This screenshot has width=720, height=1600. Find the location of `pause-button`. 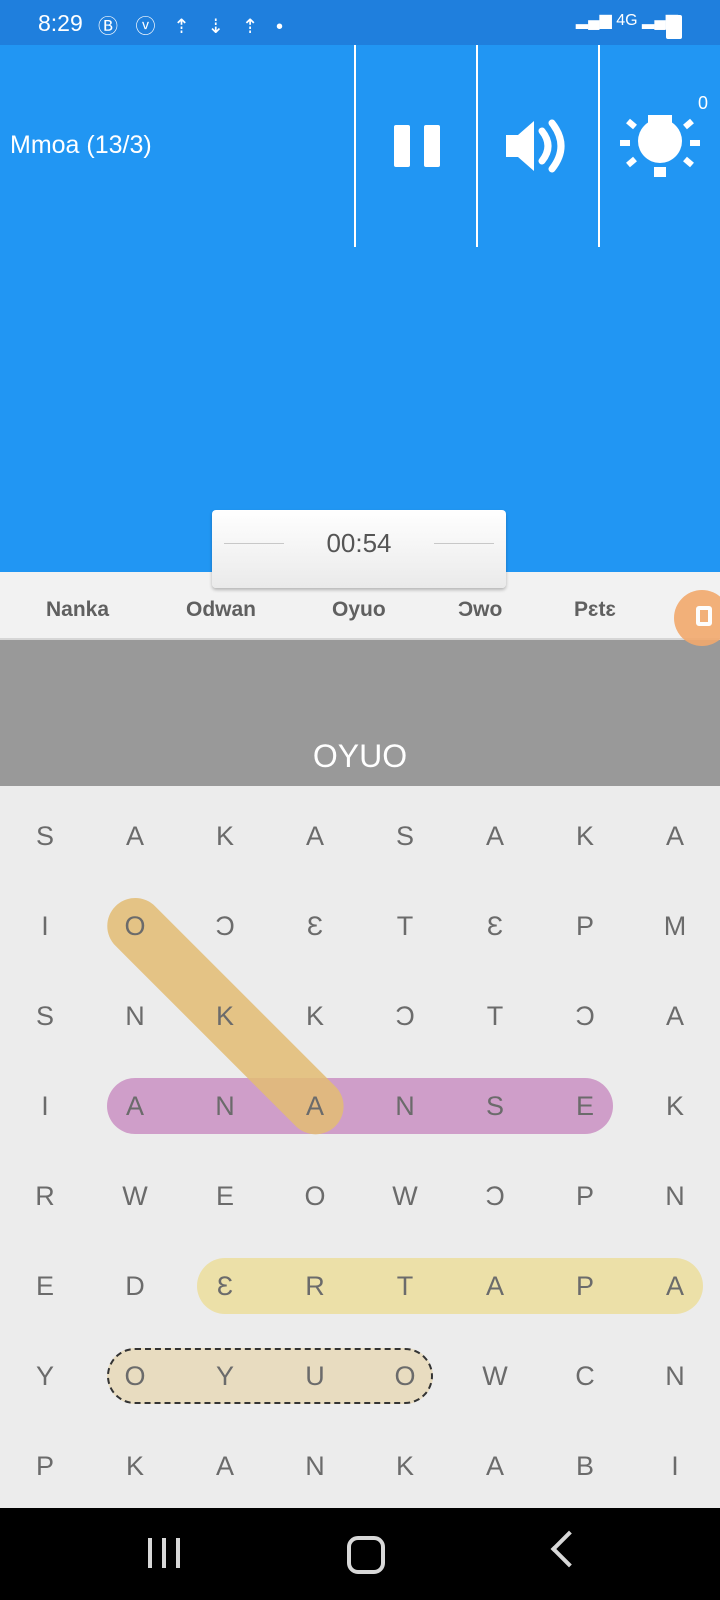

pause-button is located at coordinates (414, 146).